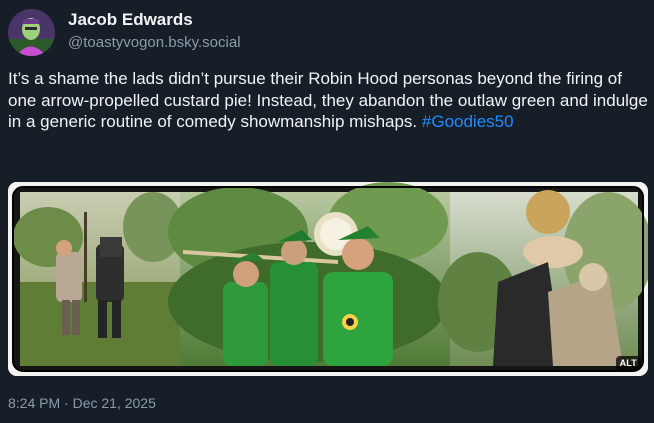 The width and height of the screenshot is (654, 423). What do you see at coordinates (130, 20) in the screenshot?
I see `author-display-name: Jacob Edwards` at bounding box center [130, 20].